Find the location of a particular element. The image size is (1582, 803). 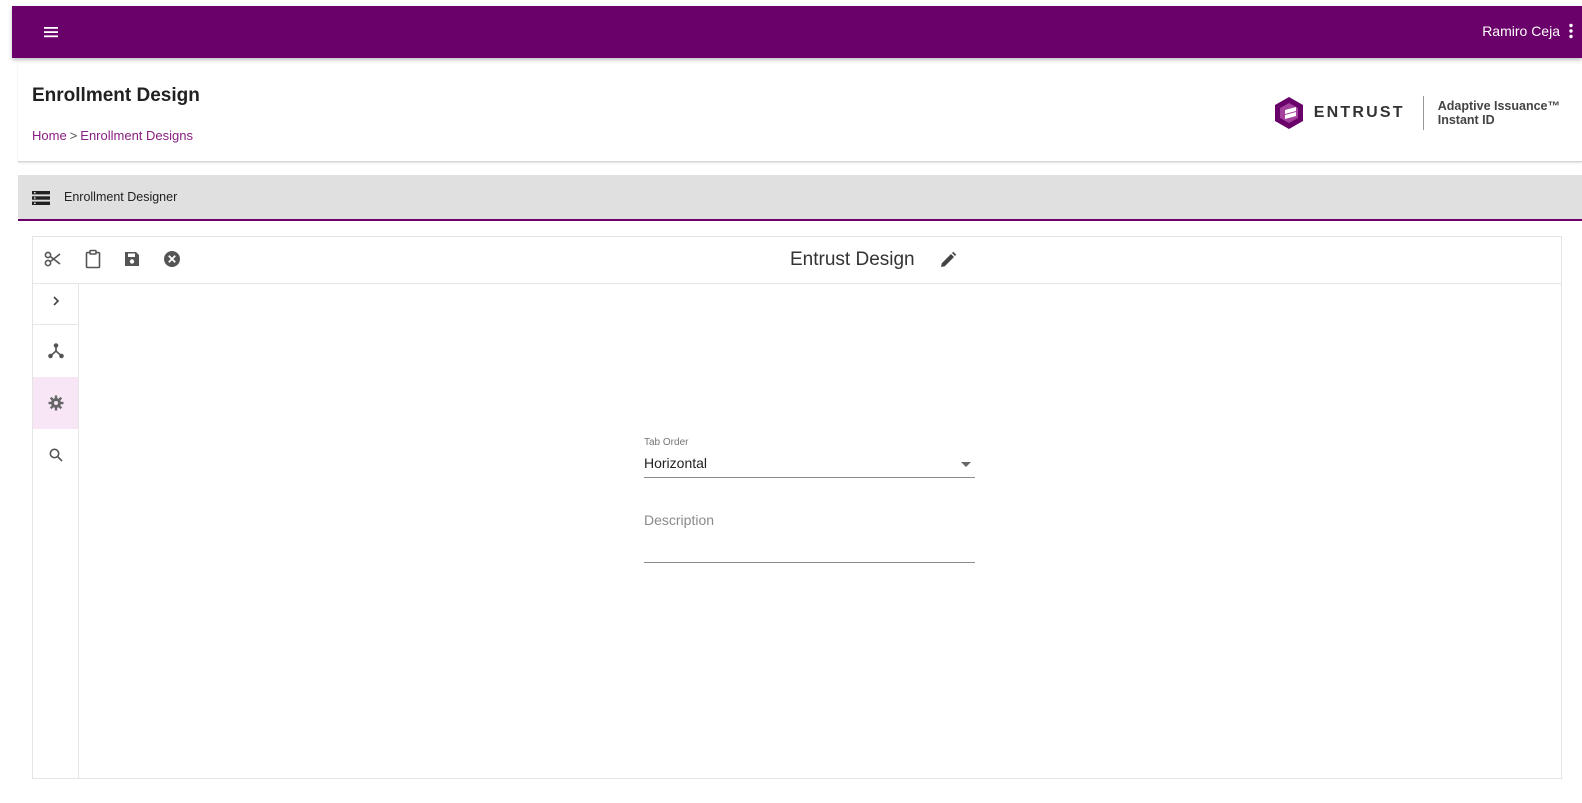

section-title: Enrollment Designer is located at coordinates (121, 197).